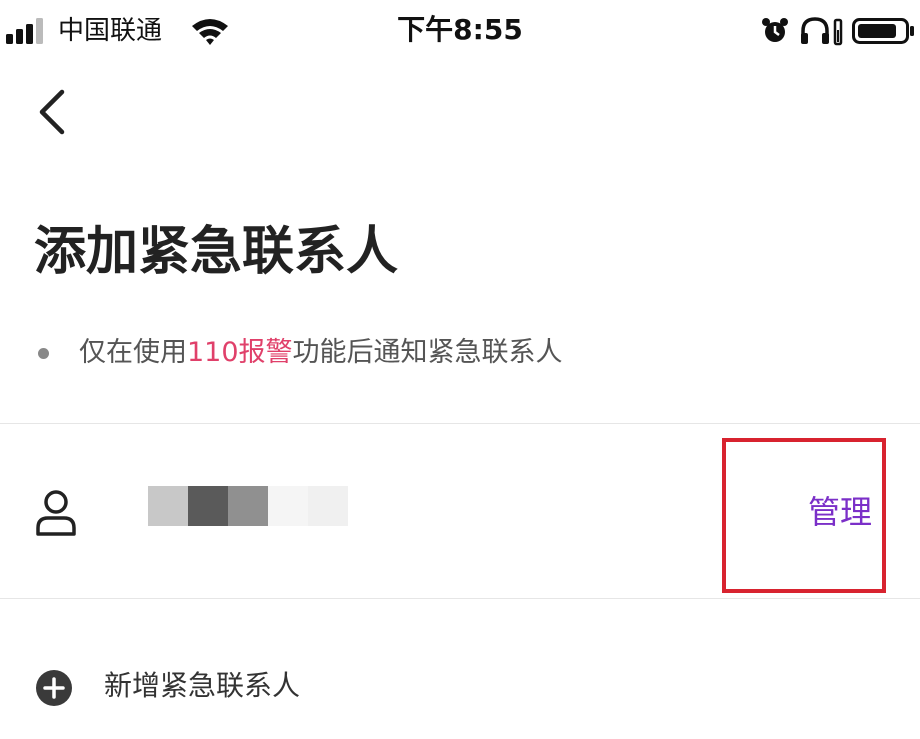  Describe the element at coordinates (822, 31) in the screenshot. I see `headphones-icon` at that location.